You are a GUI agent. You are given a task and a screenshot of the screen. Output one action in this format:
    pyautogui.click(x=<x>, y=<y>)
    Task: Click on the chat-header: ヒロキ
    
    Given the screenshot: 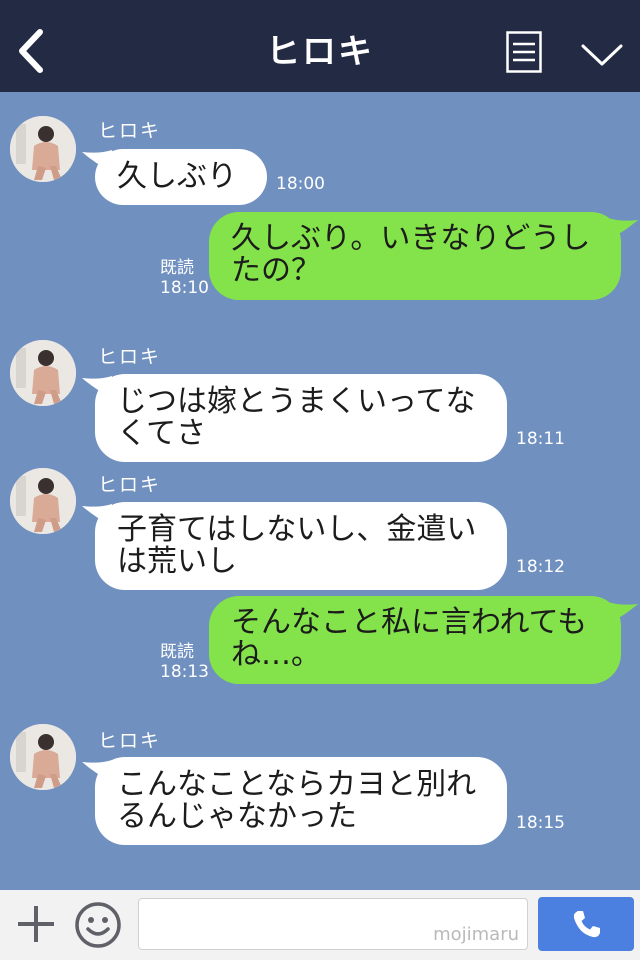 What is the action you would take?
    pyautogui.click(x=320, y=46)
    